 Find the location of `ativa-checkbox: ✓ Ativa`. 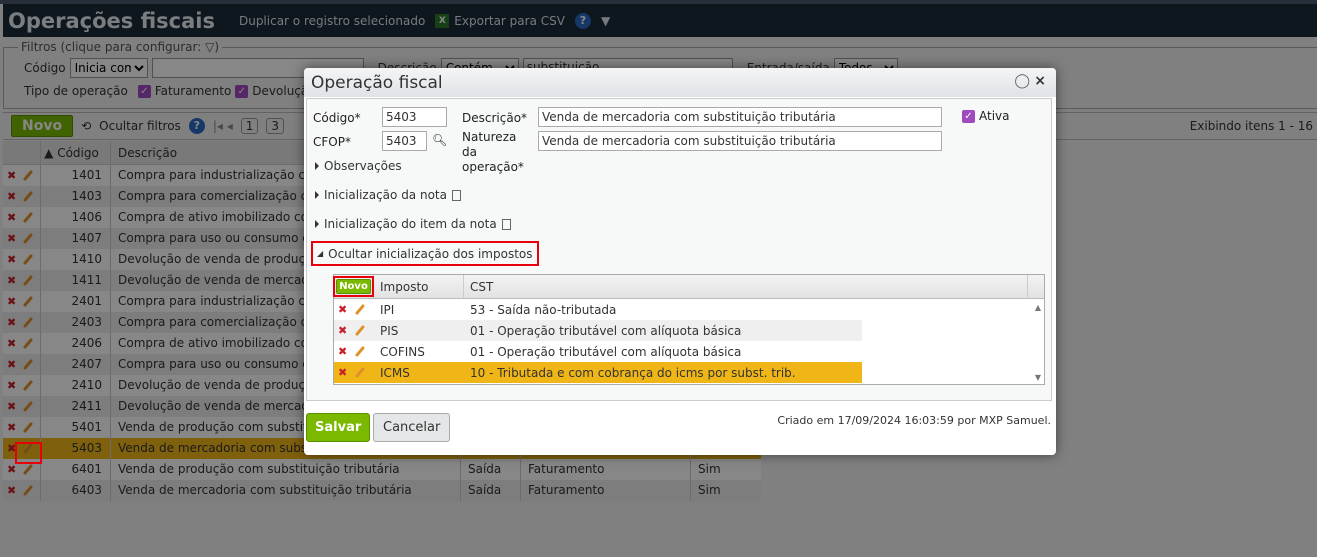

ativa-checkbox: ✓ Ativa is located at coordinates (986, 116).